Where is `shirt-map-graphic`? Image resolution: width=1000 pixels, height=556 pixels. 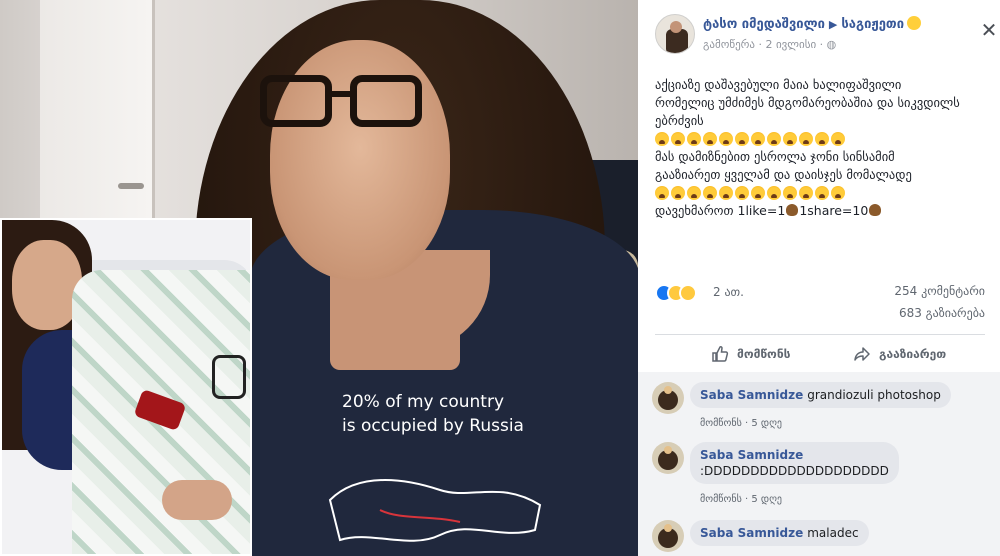 shirt-map-graphic is located at coordinates (435, 510).